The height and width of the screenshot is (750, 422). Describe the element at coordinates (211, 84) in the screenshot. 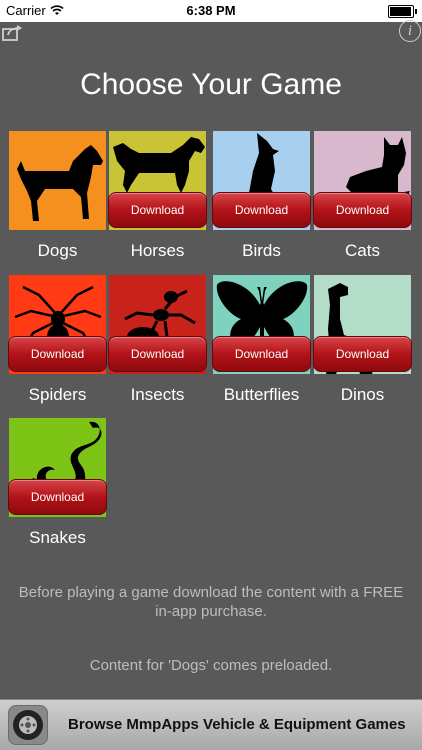

I see `page-title: Choose Your Game` at that location.